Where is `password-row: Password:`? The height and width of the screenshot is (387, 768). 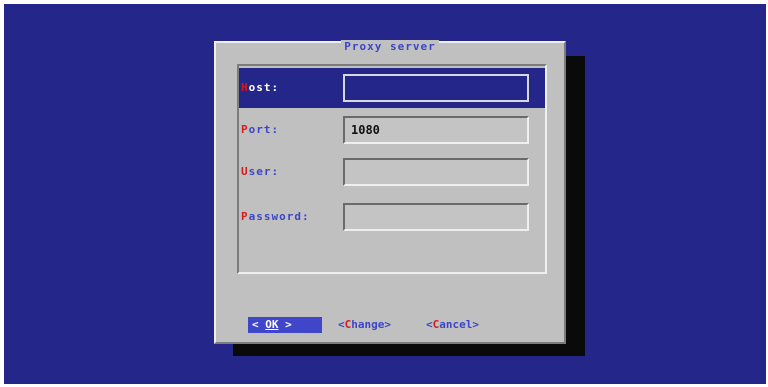
password-row: Password: is located at coordinates (392, 217).